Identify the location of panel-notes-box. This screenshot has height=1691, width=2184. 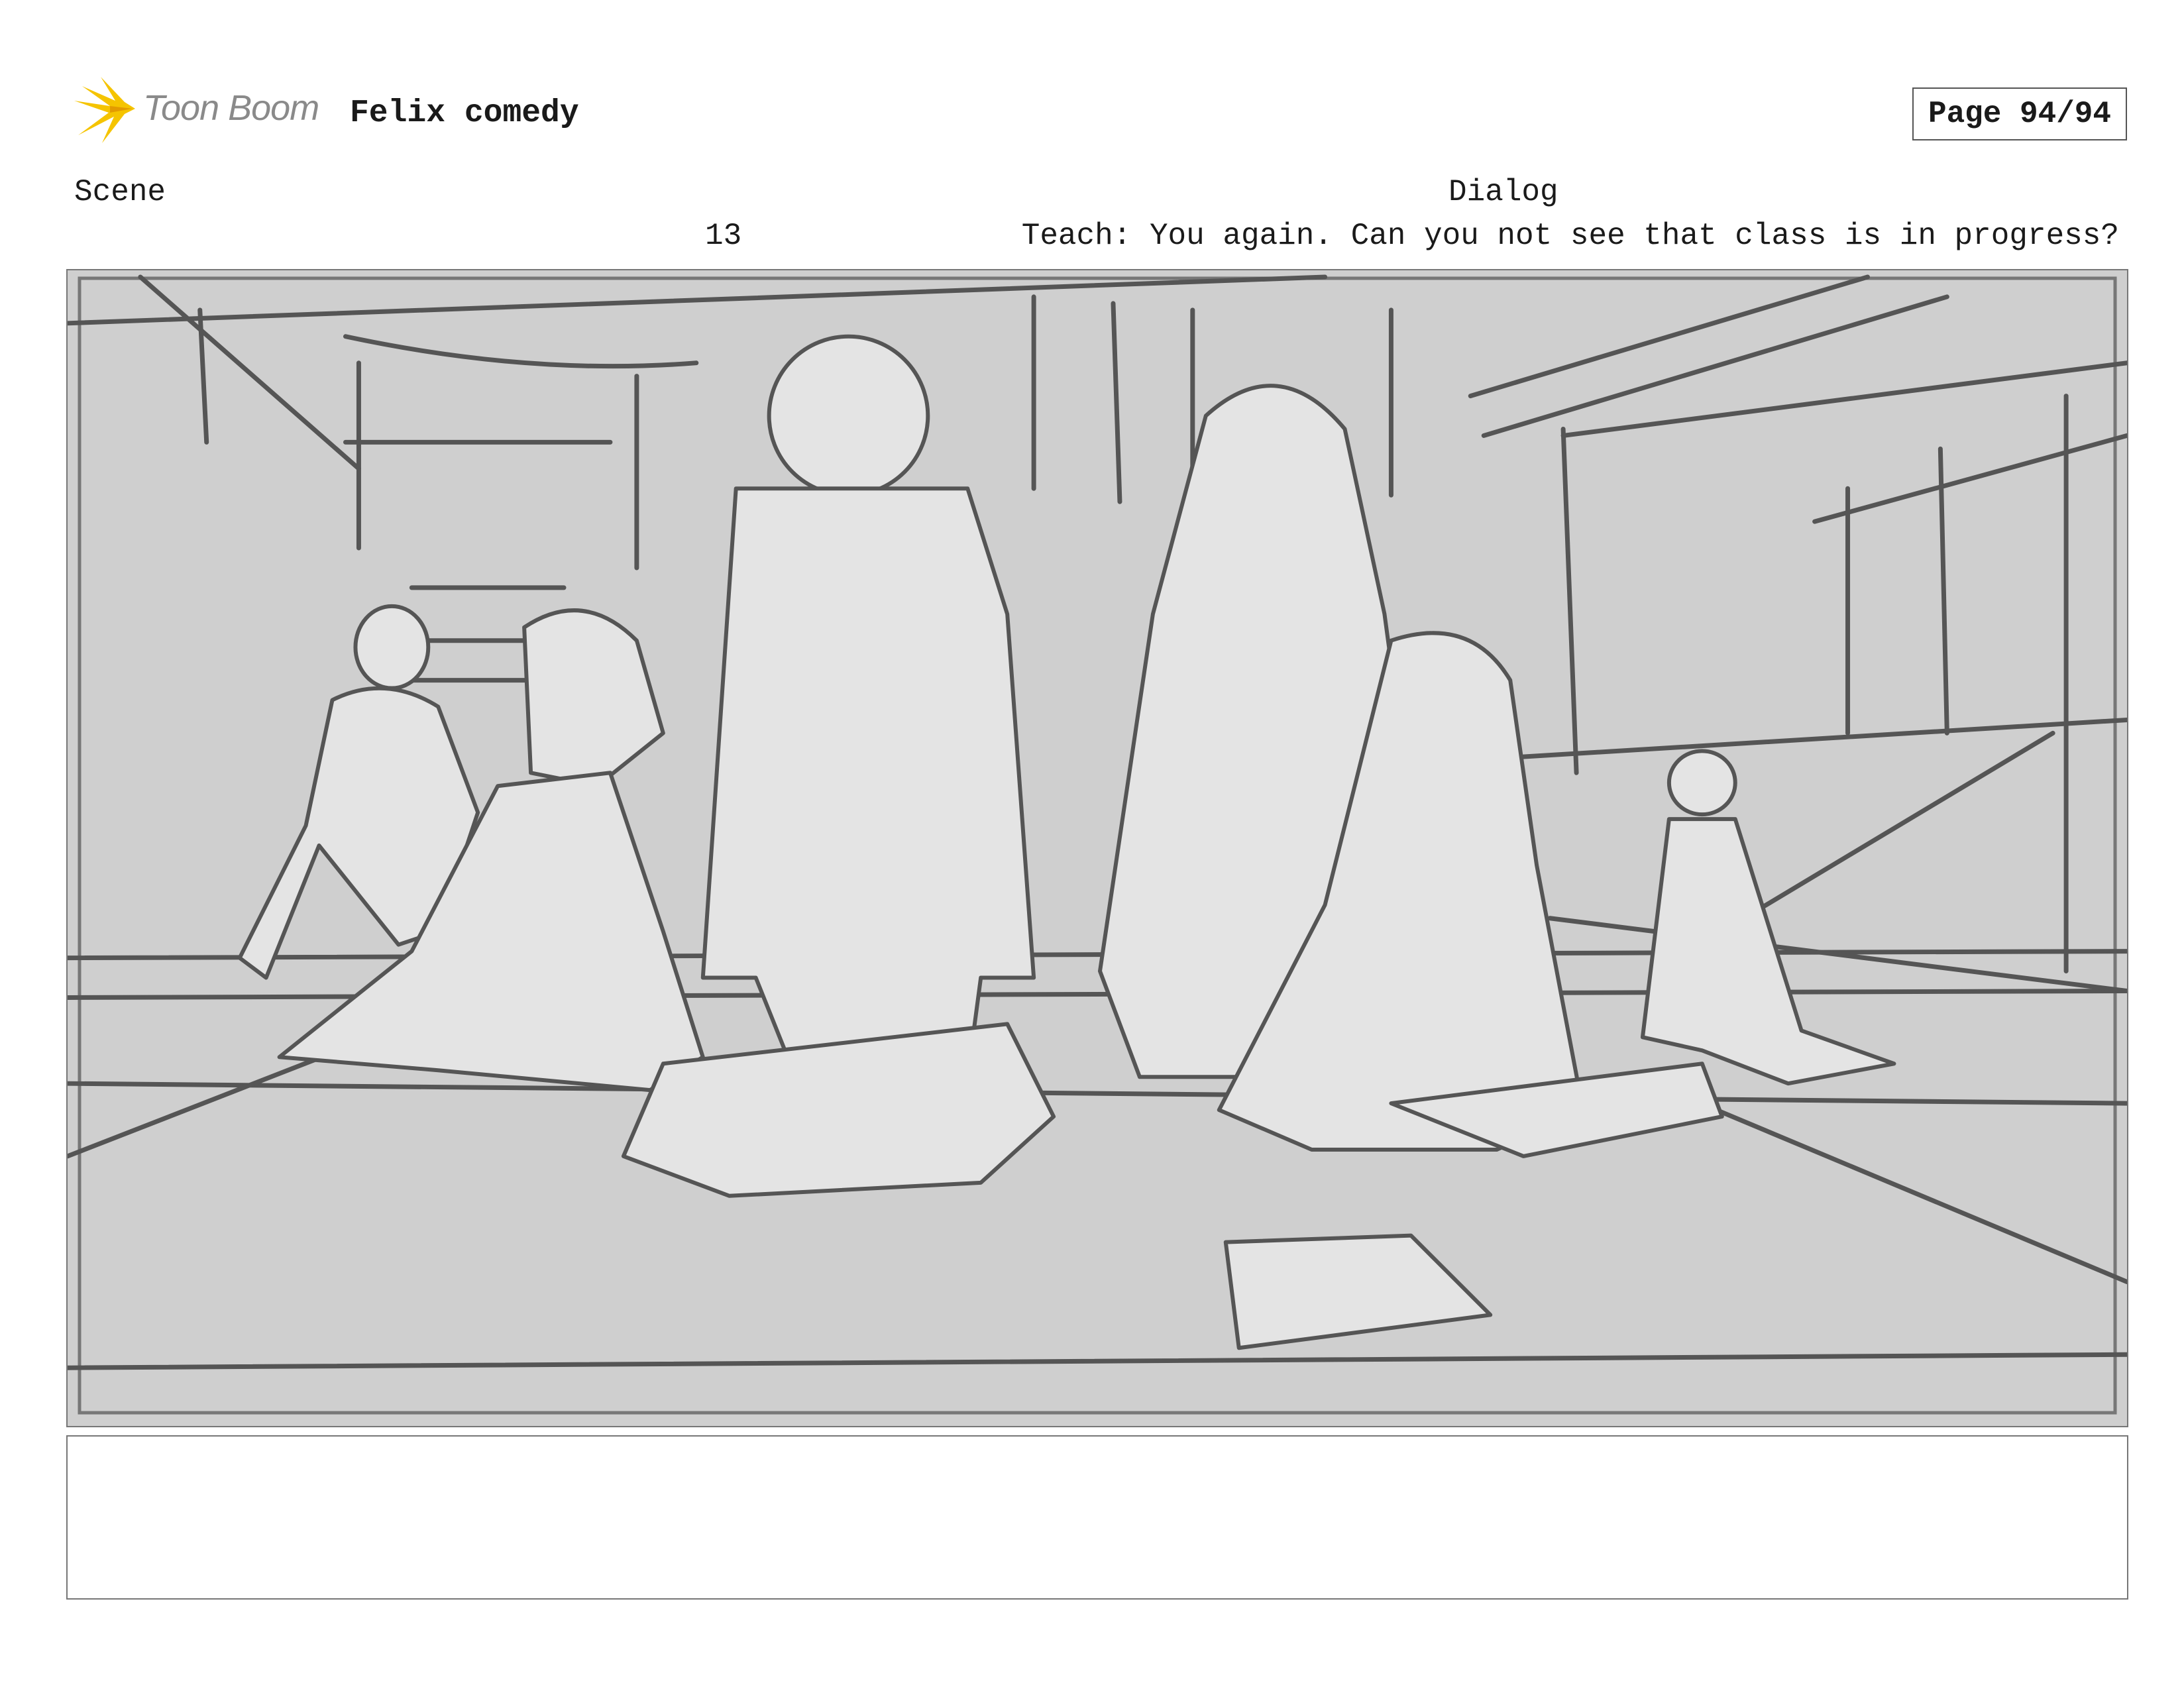
(1097, 1518).